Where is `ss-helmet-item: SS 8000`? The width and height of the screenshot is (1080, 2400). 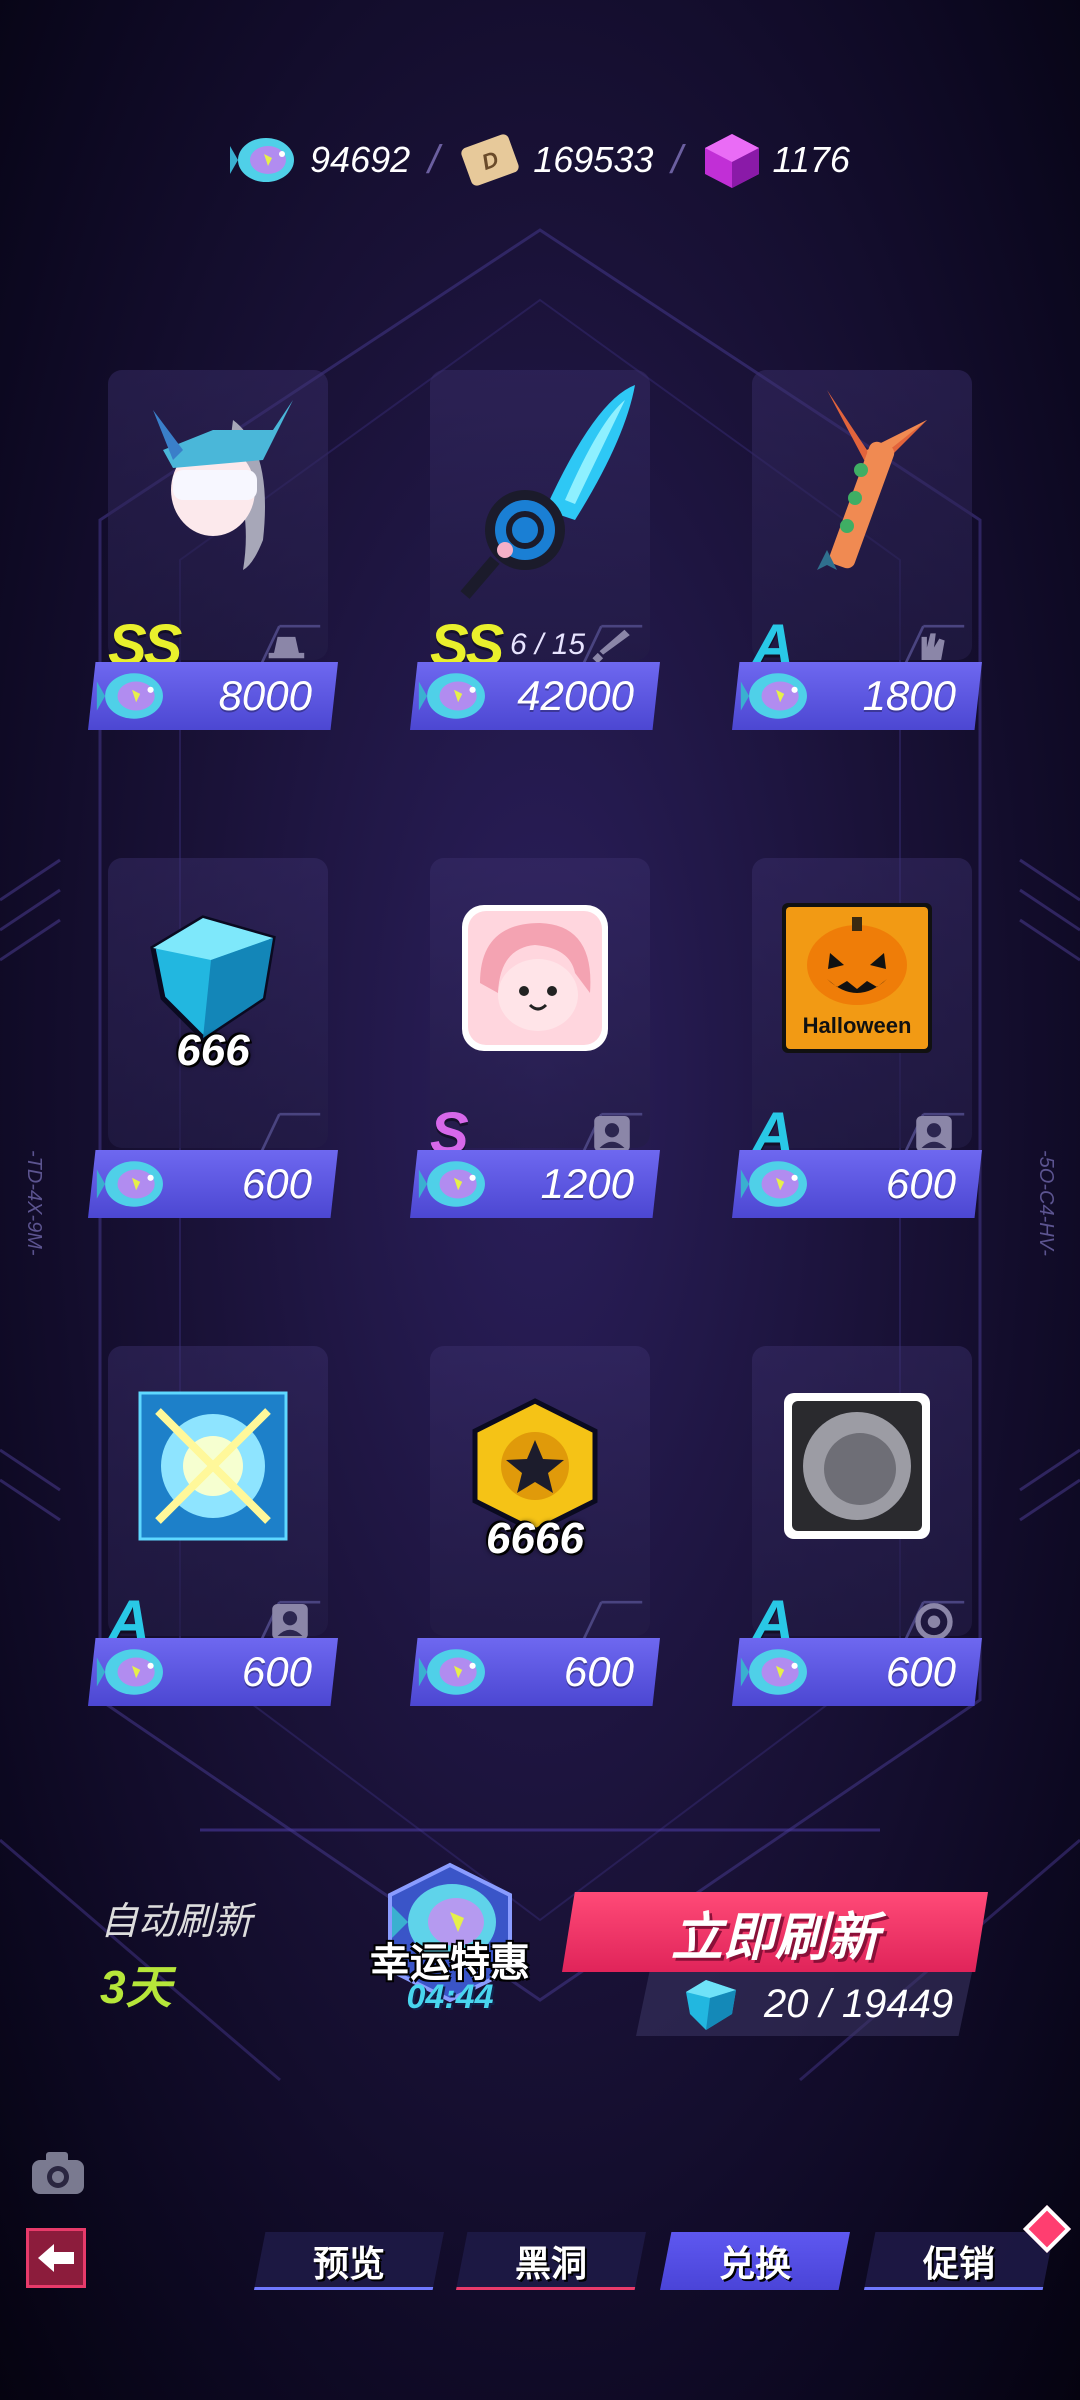
ss-helmet-item: SS 8000 is located at coordinates (213, 555).